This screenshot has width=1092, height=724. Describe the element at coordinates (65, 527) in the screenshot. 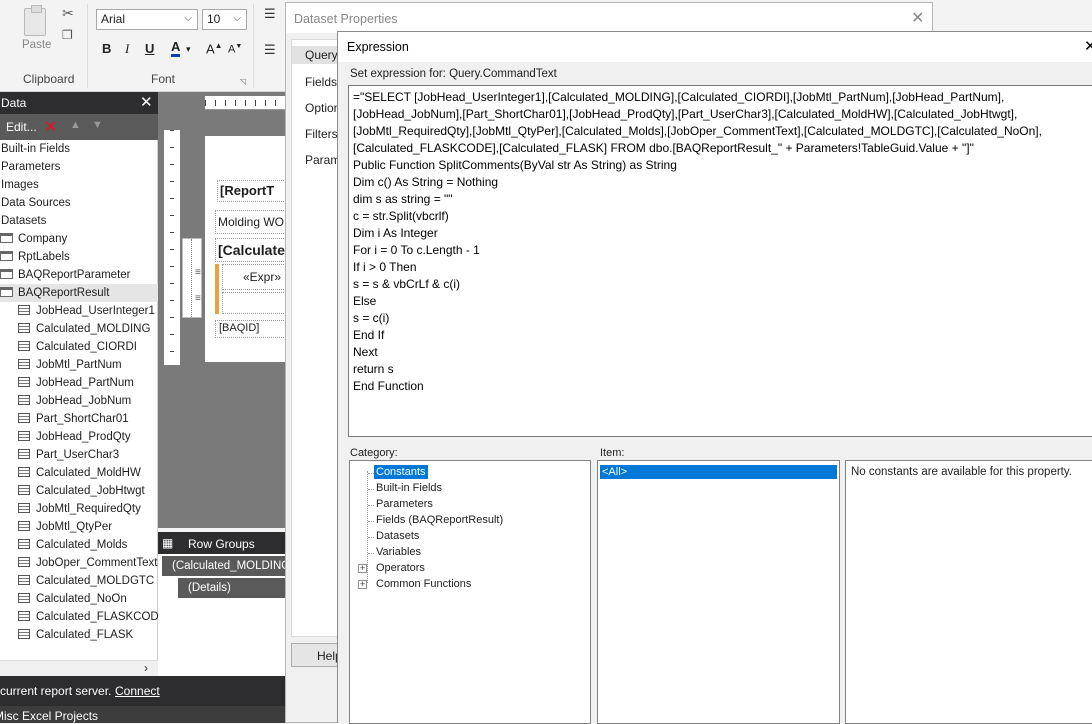

I see `data-tree-item: JobMtl_QtyPer` at that location.